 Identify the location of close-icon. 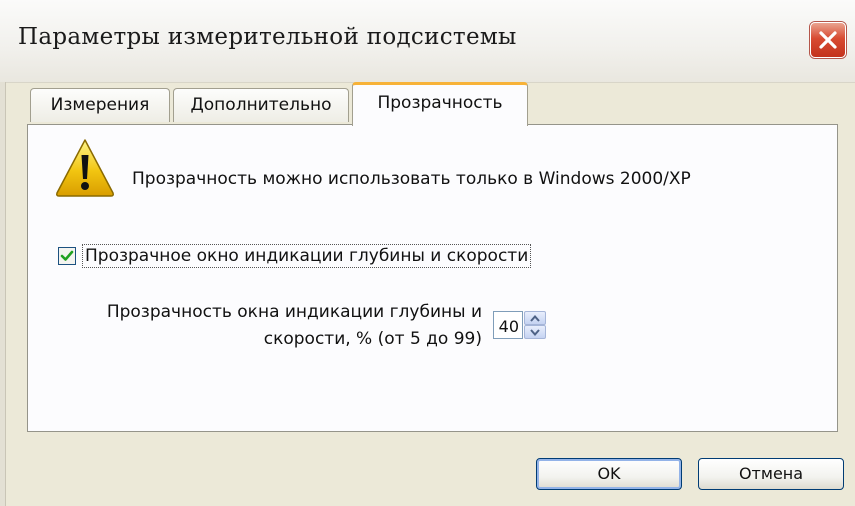
(828, 40).